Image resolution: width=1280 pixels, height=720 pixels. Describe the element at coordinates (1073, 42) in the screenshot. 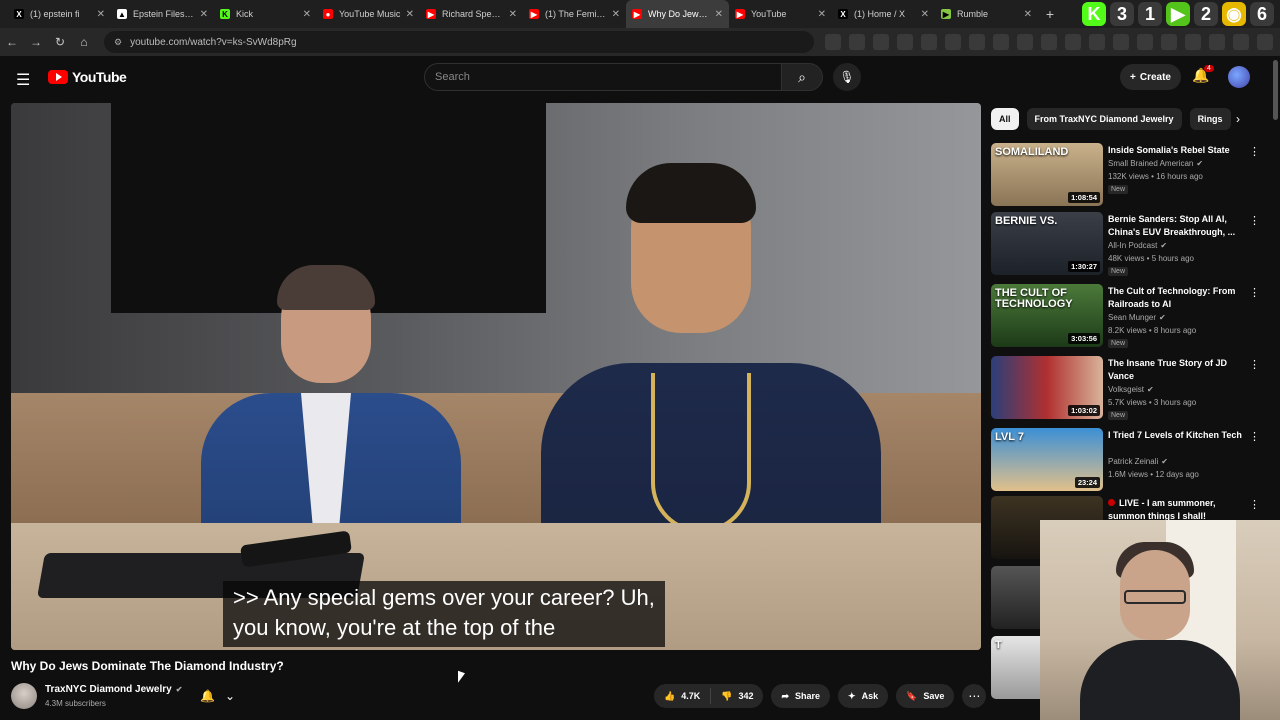

I see `extensions-puzzle-icon` at that location.